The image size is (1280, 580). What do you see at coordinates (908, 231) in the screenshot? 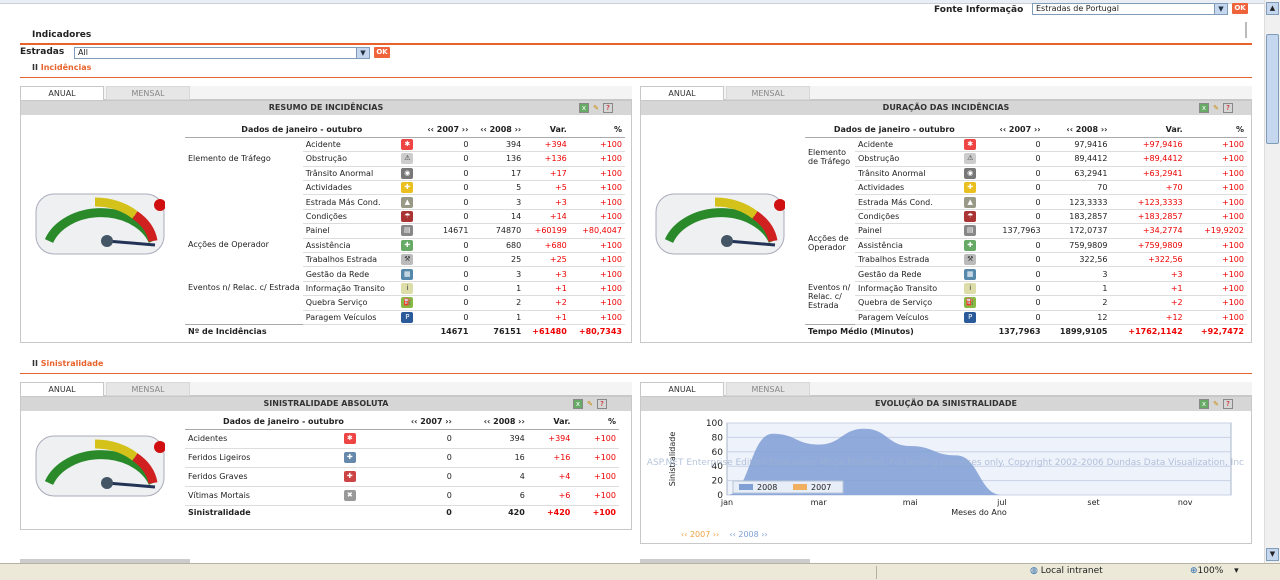
I see `table-cell: Painel` at bounding box center [908, 231].